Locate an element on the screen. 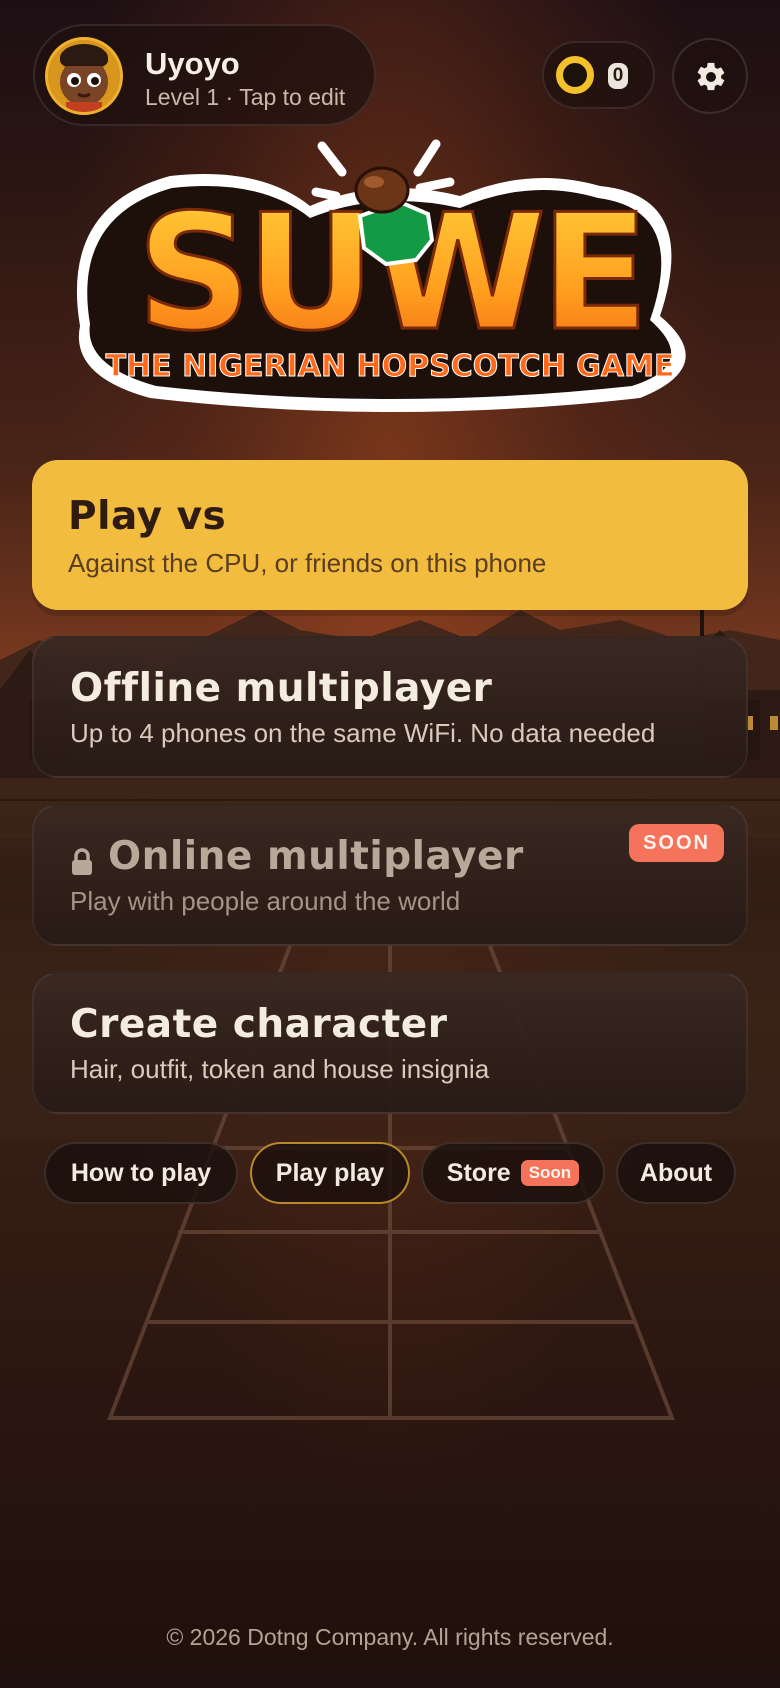 The image size is (780, 1688). coin-balance: 0 is located at coordinates (598, 75).